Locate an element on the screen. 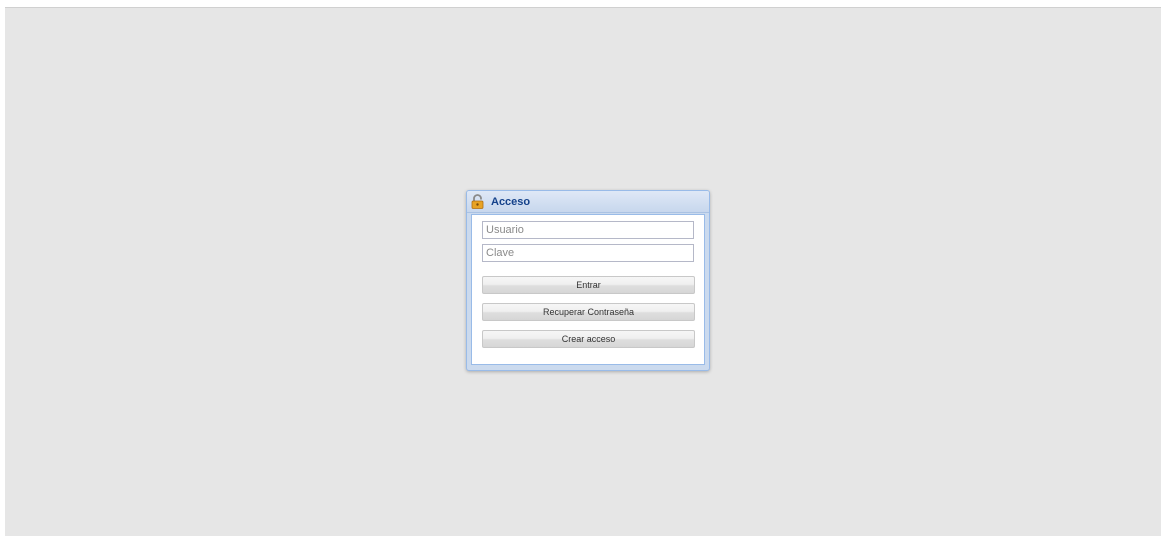 This screenshot has width=1161, height=536. login-window-title: Acceso is located at coordinates (511, 201).